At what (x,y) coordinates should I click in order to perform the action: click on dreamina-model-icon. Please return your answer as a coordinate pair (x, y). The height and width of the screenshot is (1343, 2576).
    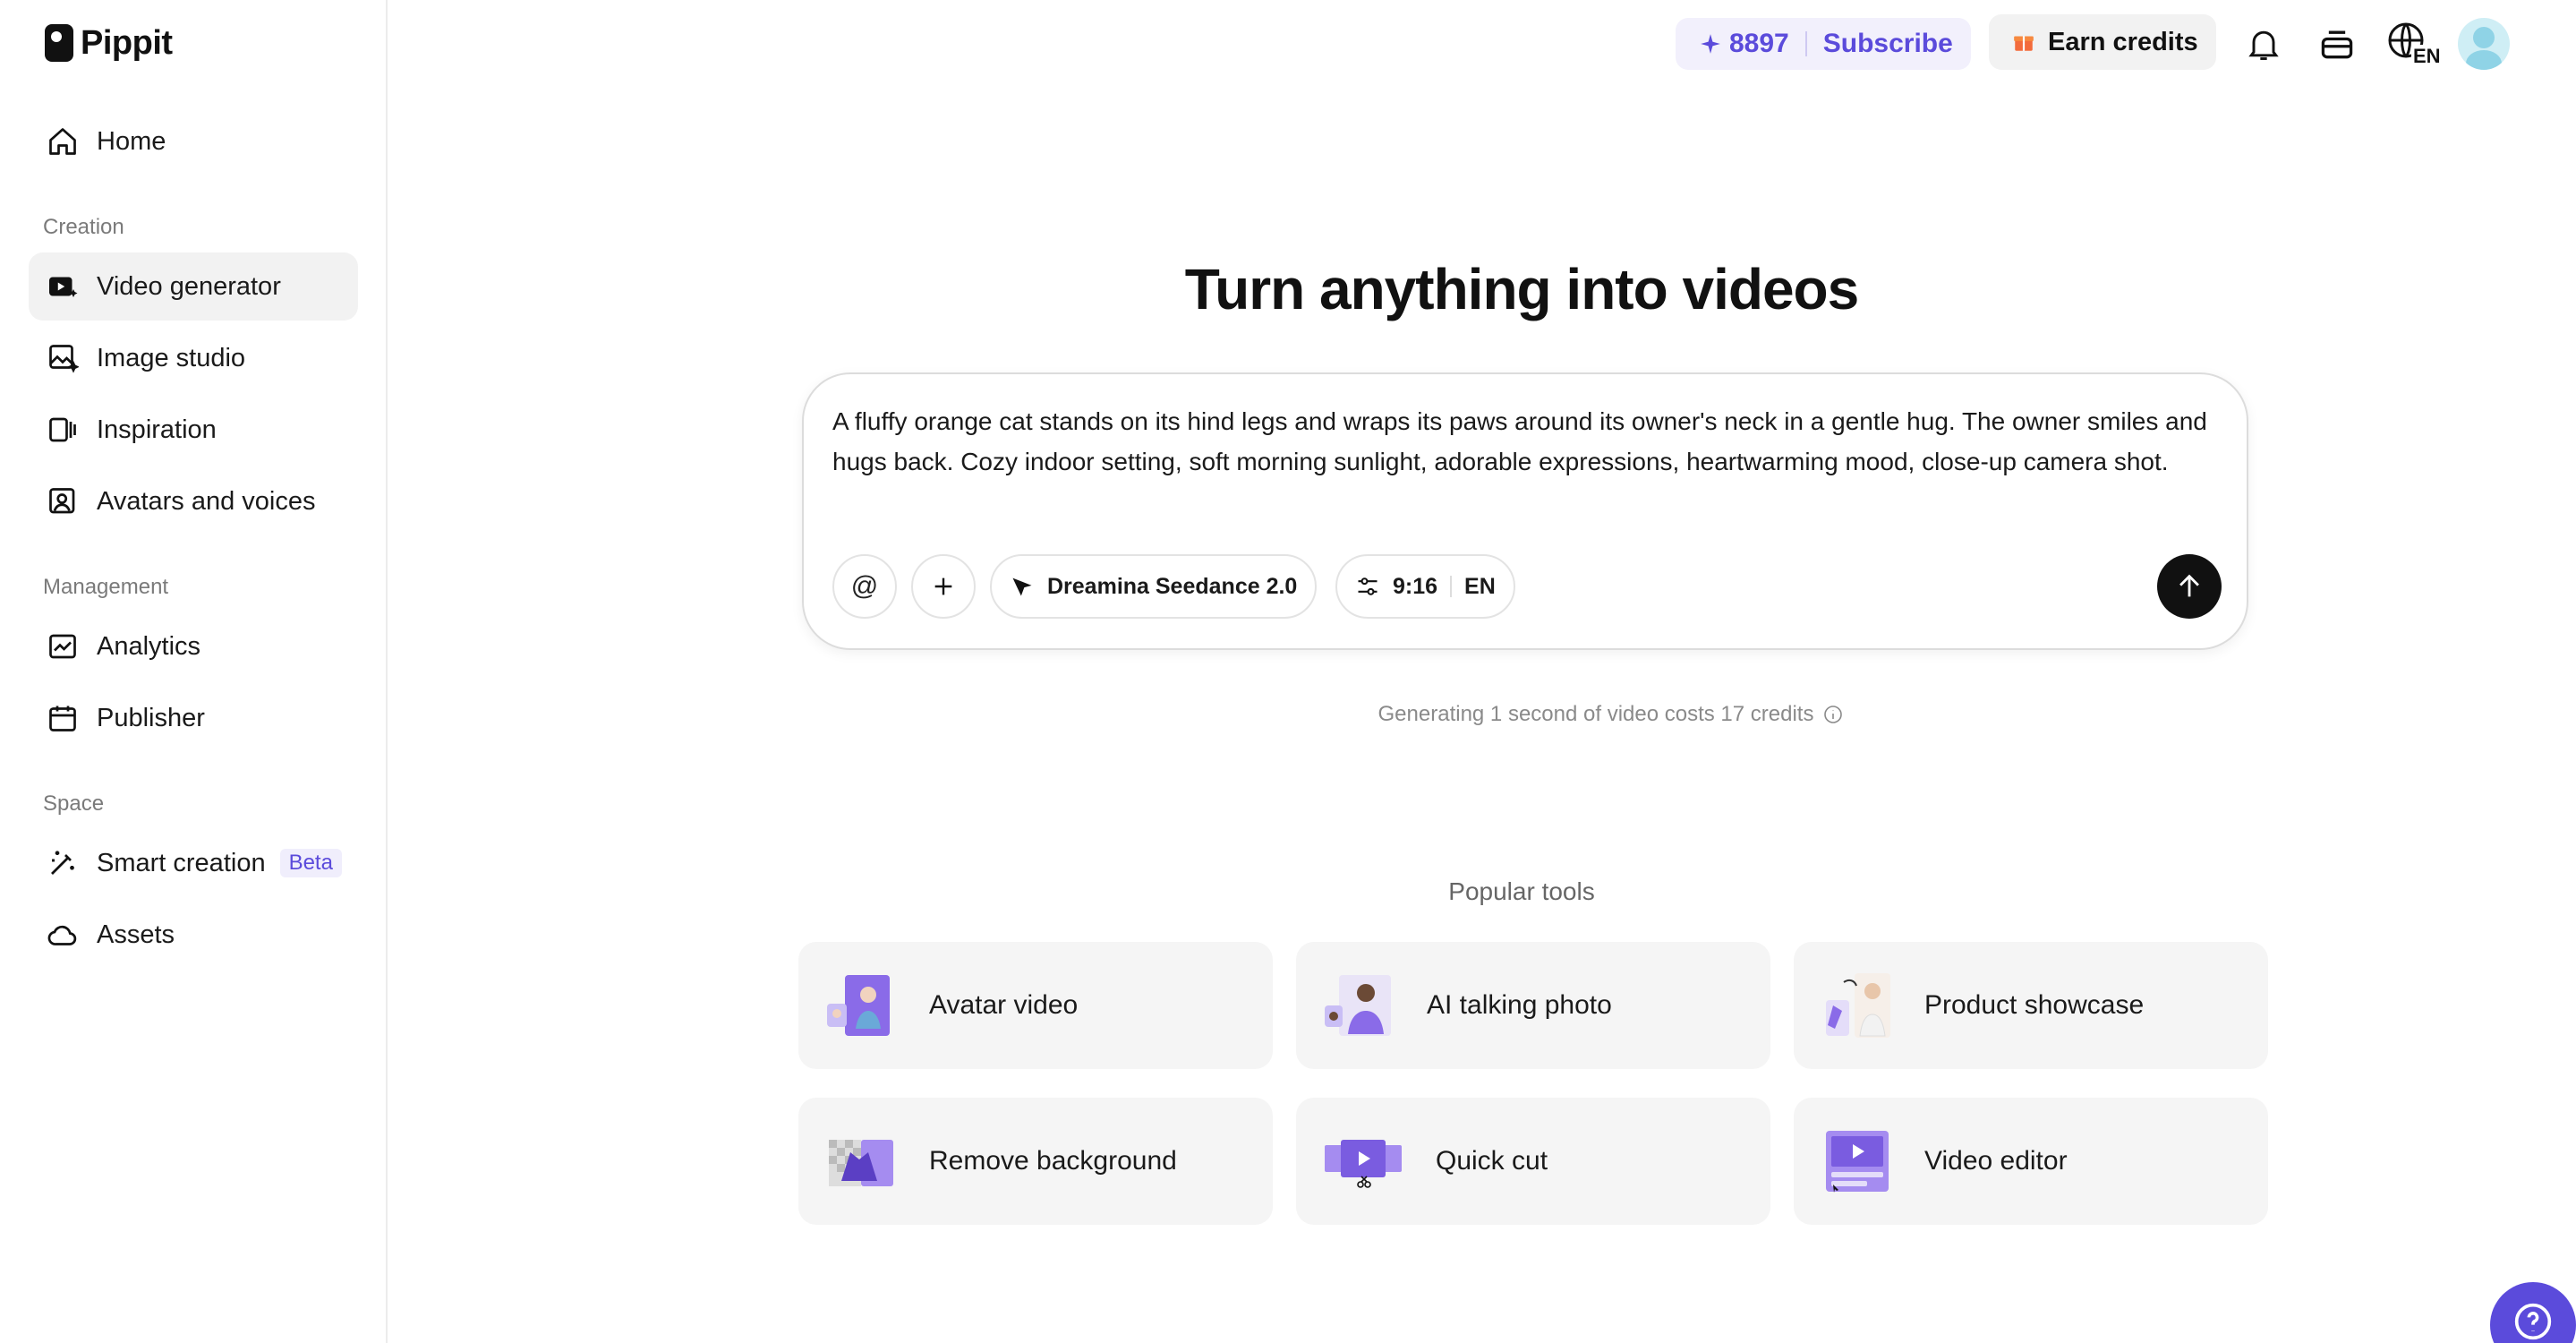
    Looking at the image, I should click on (1022, 586).